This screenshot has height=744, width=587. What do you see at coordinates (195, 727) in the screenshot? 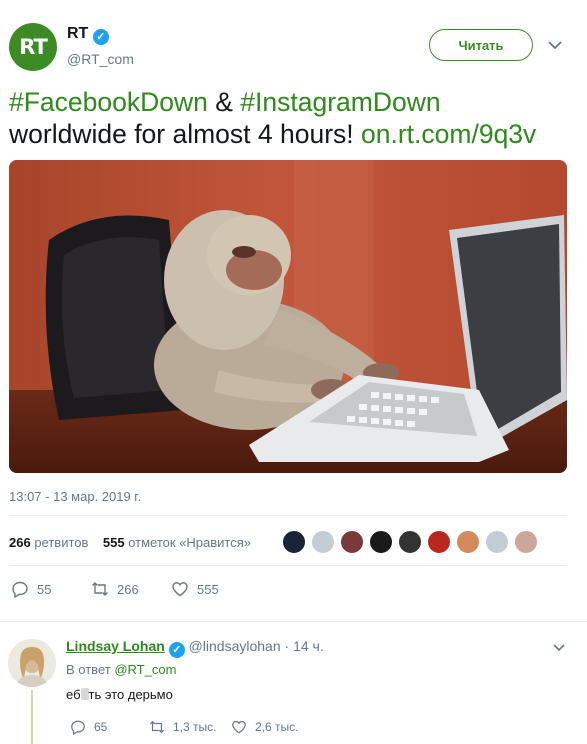
I see `reply-retweet-count: 1,3 тыс.` at bounding box center [195, 727].